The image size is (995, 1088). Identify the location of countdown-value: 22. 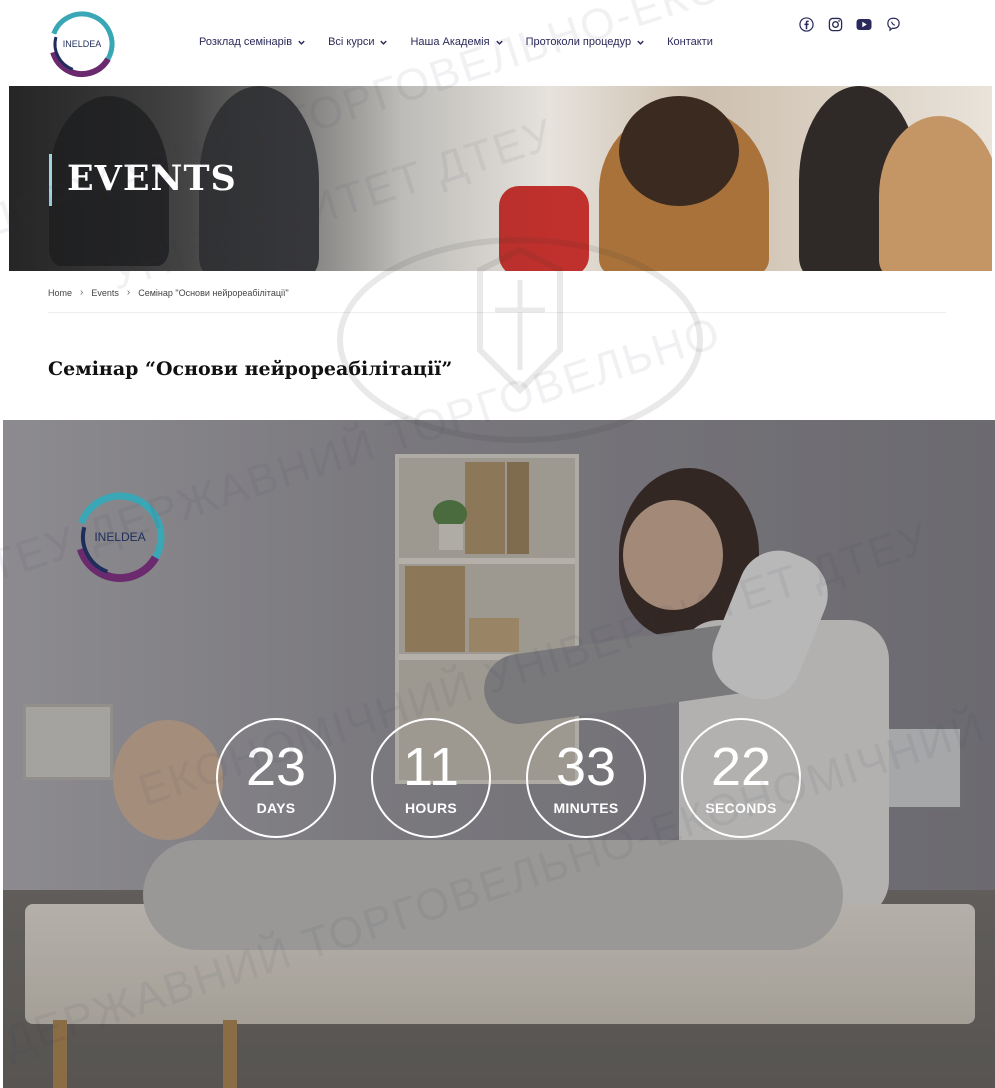
(741, 767).